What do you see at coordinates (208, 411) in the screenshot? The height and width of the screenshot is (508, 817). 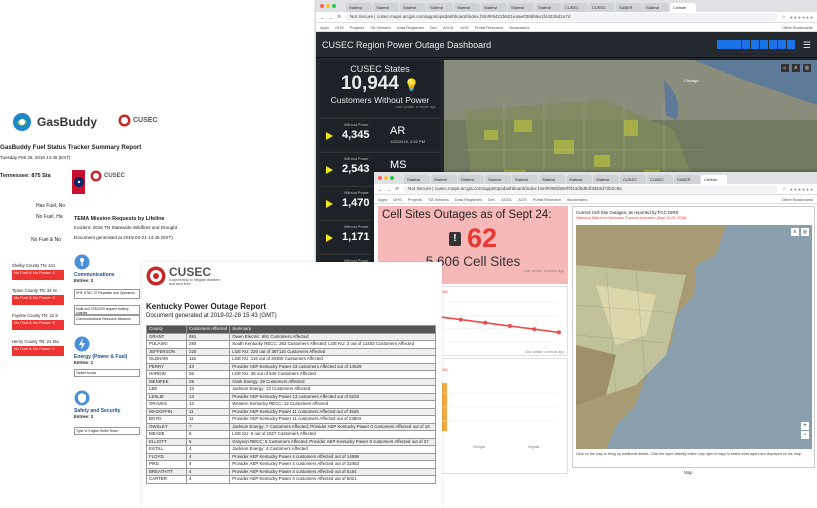 I see `customers-cell: 11` at bounding box center [208, 411].